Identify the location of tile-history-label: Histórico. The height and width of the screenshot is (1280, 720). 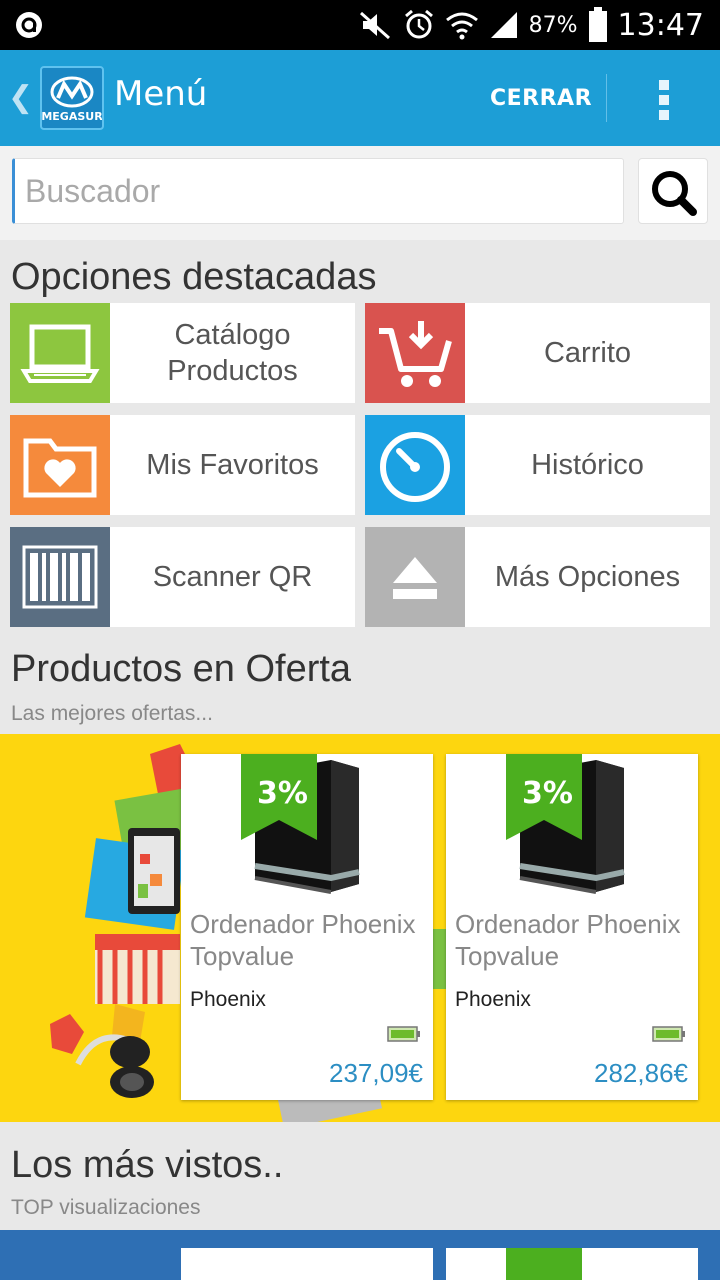
(587, 465).